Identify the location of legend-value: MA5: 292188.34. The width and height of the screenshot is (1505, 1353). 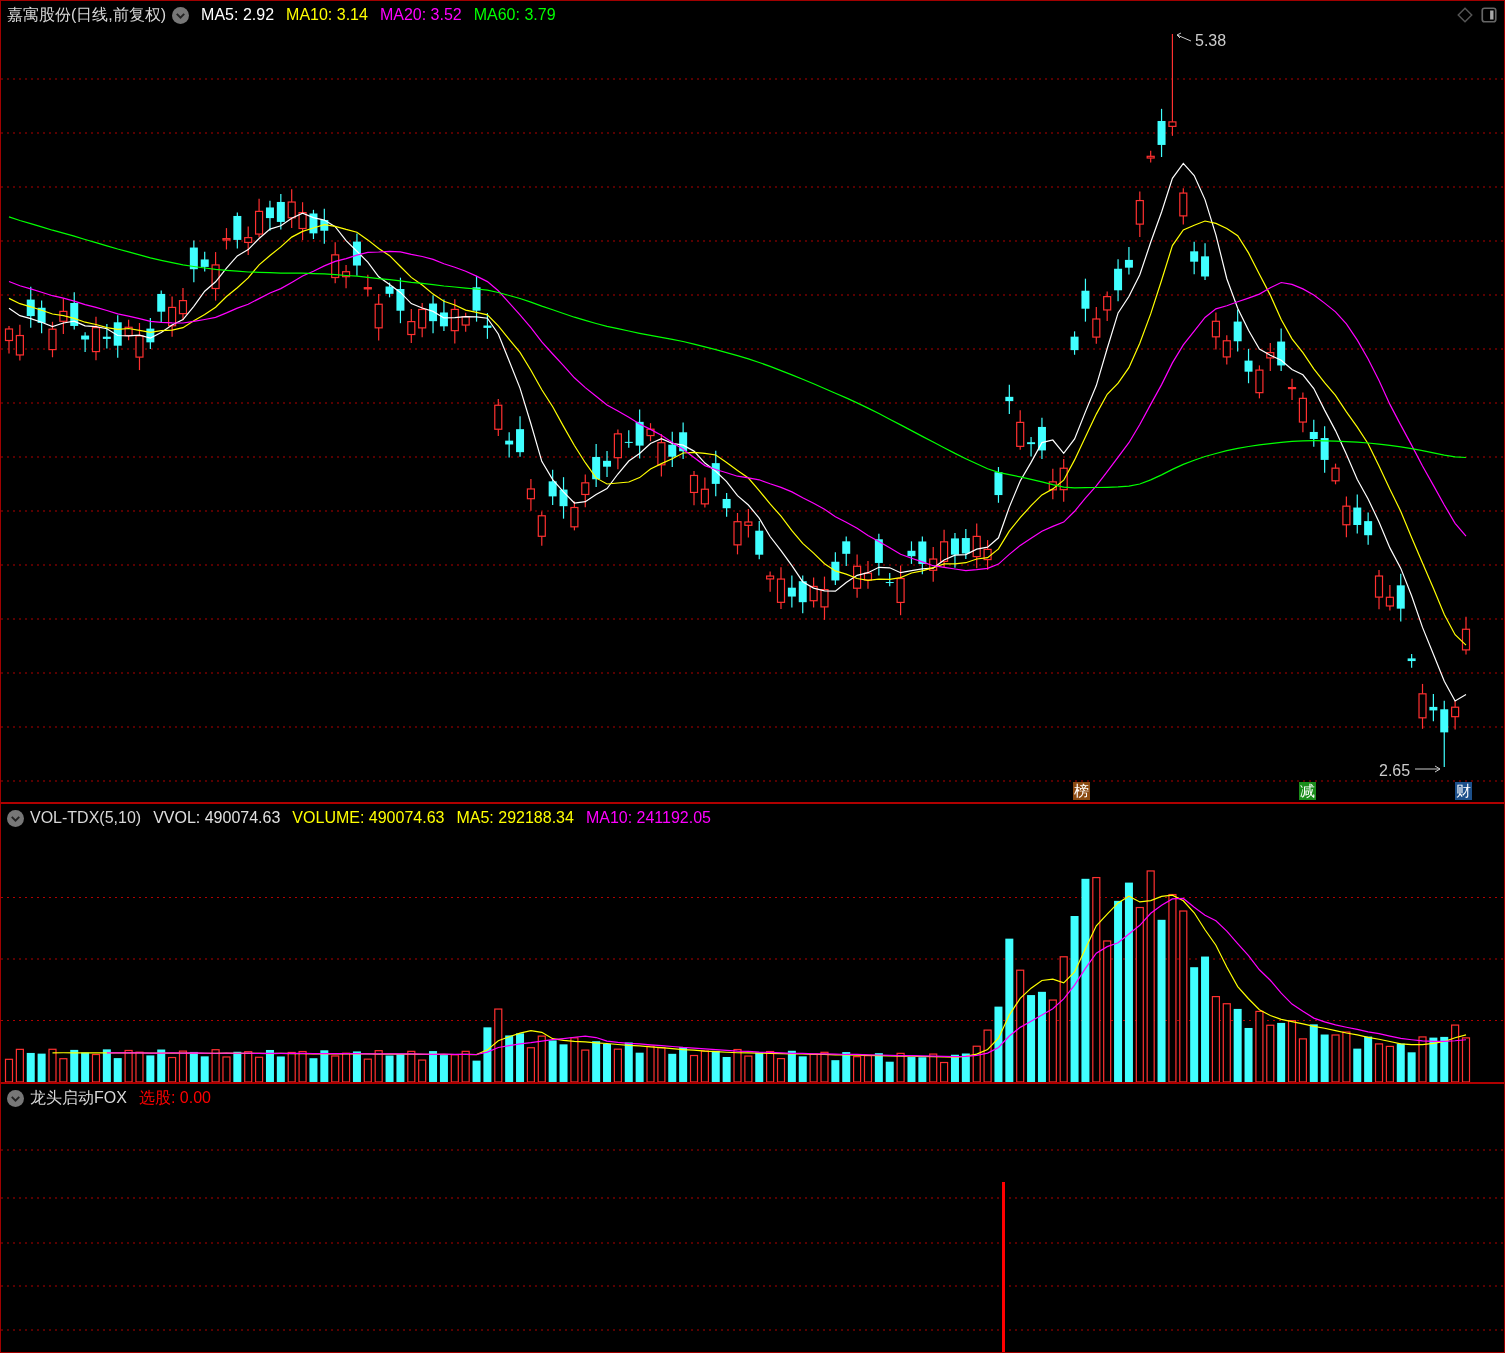
(515, 818).